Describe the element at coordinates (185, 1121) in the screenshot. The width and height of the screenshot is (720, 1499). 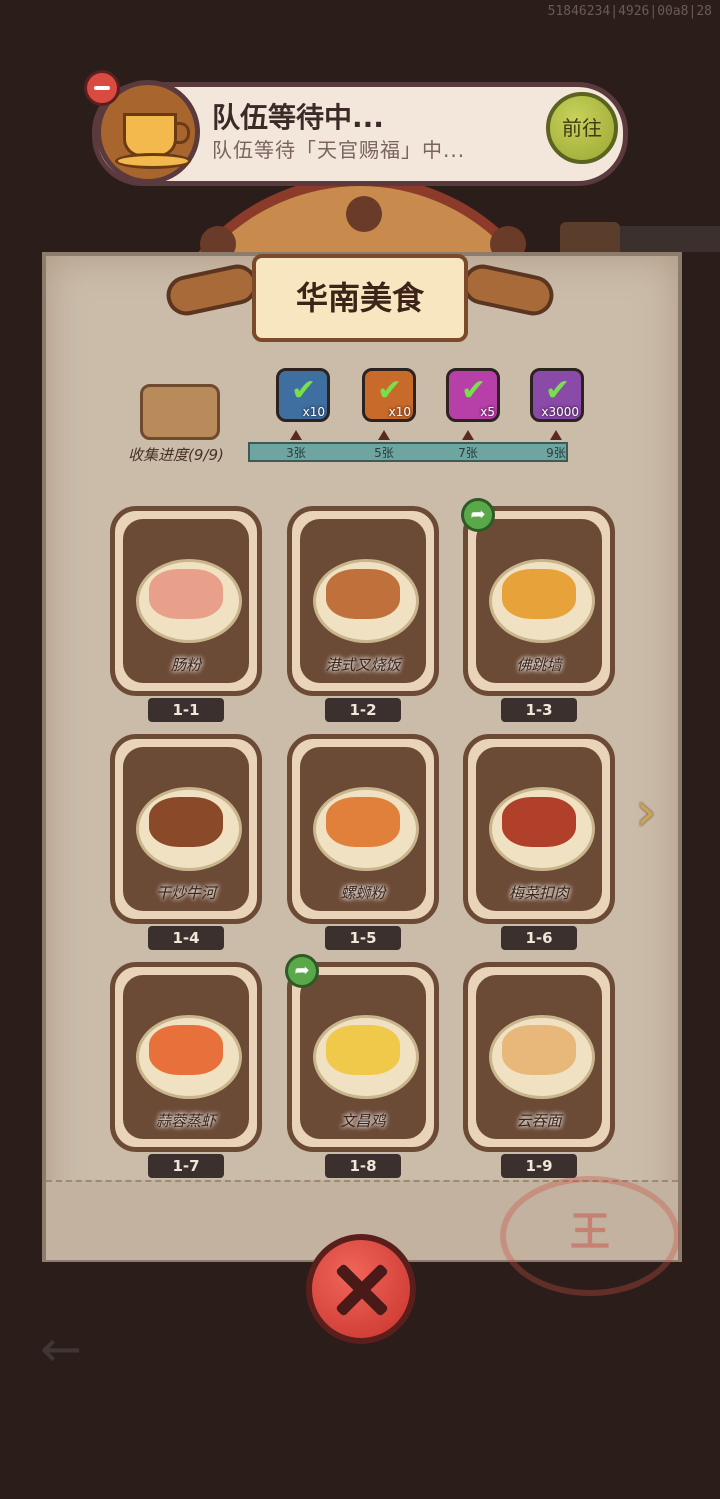
I see `food-name: 蒜蓉蒸虾` at that location.